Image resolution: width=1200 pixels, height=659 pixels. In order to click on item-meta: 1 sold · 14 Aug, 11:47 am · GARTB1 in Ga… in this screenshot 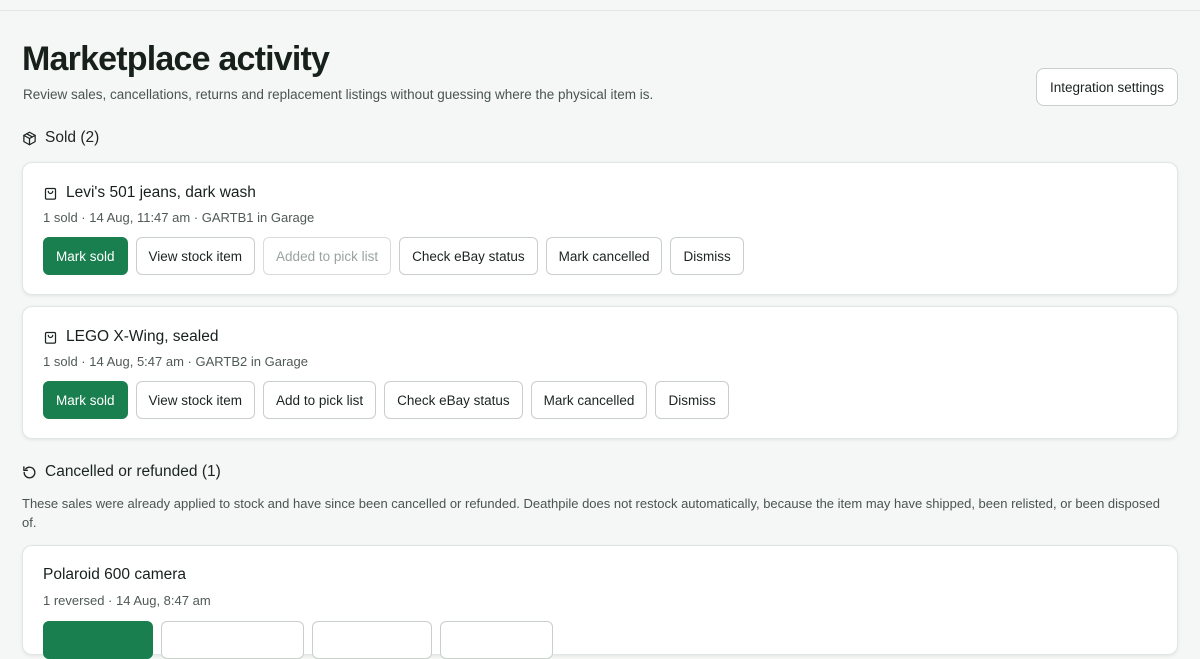, I will do `click(179, 217)`.